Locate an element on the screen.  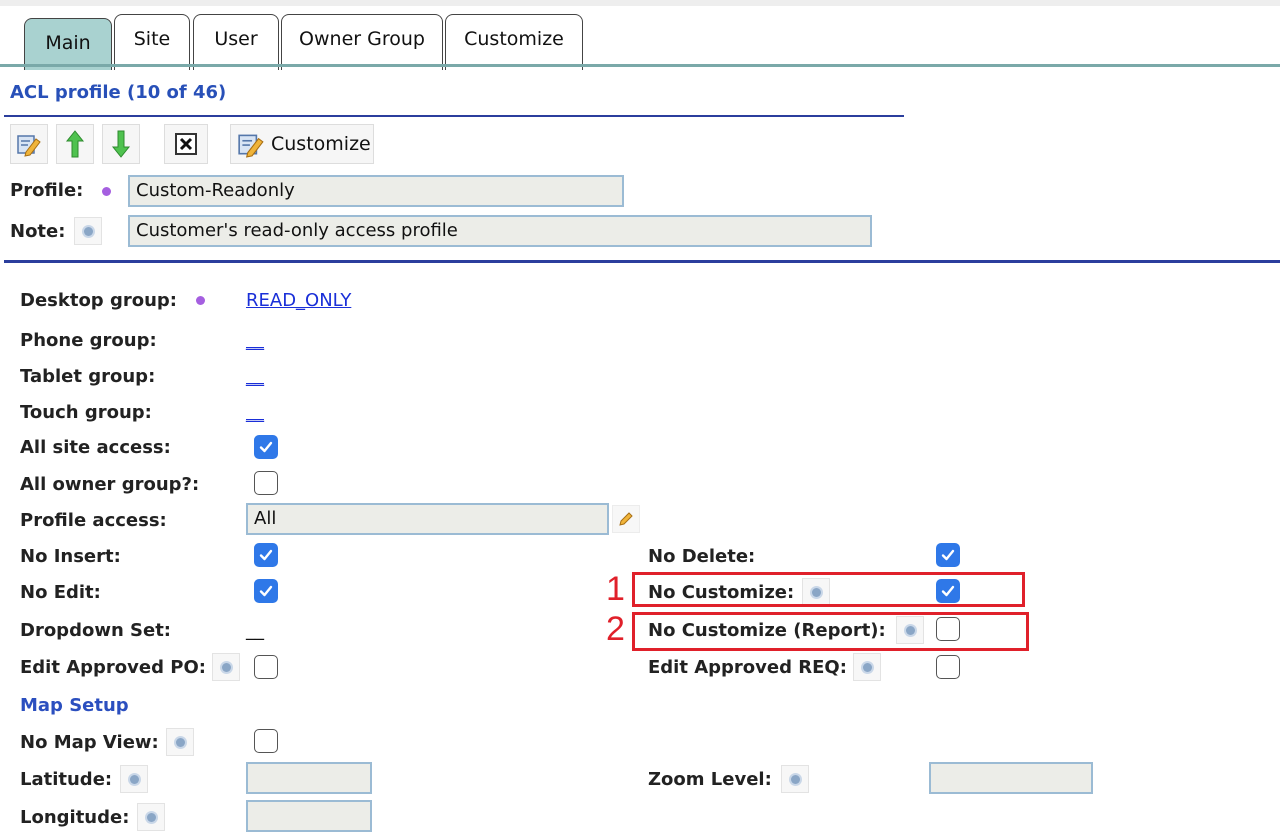
tab-owner-group-label: Owner Group is located at coordinates (362, 38).